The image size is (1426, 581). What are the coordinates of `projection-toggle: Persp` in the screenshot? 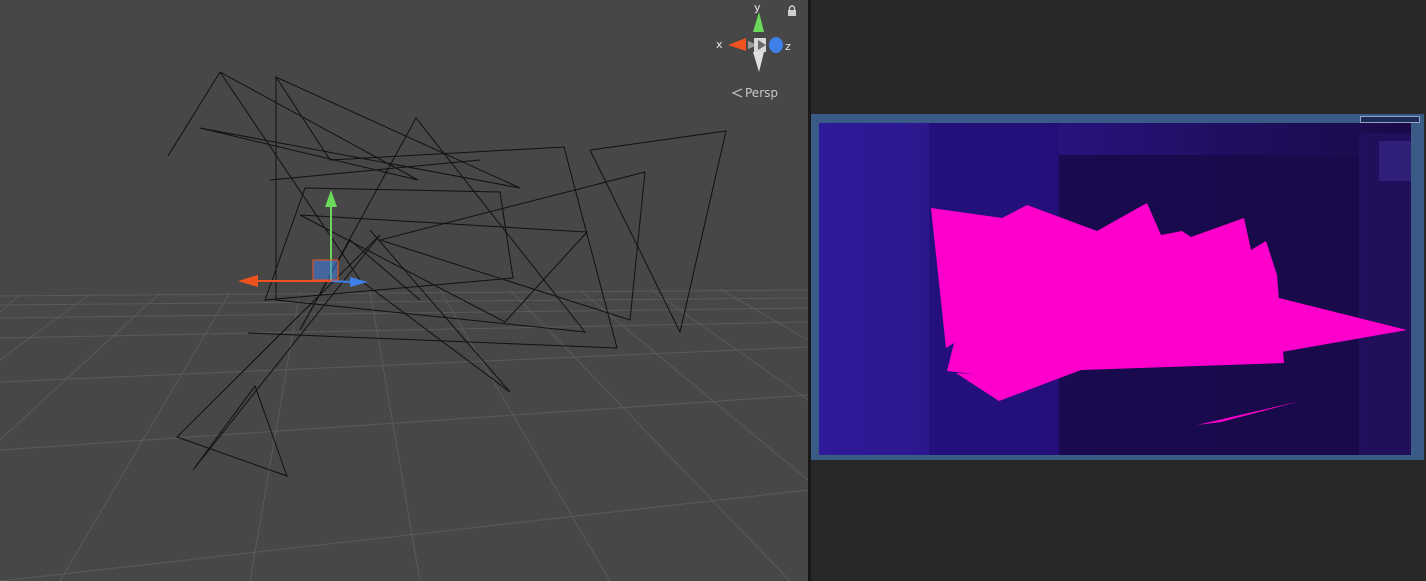 It's located at (754, 93).